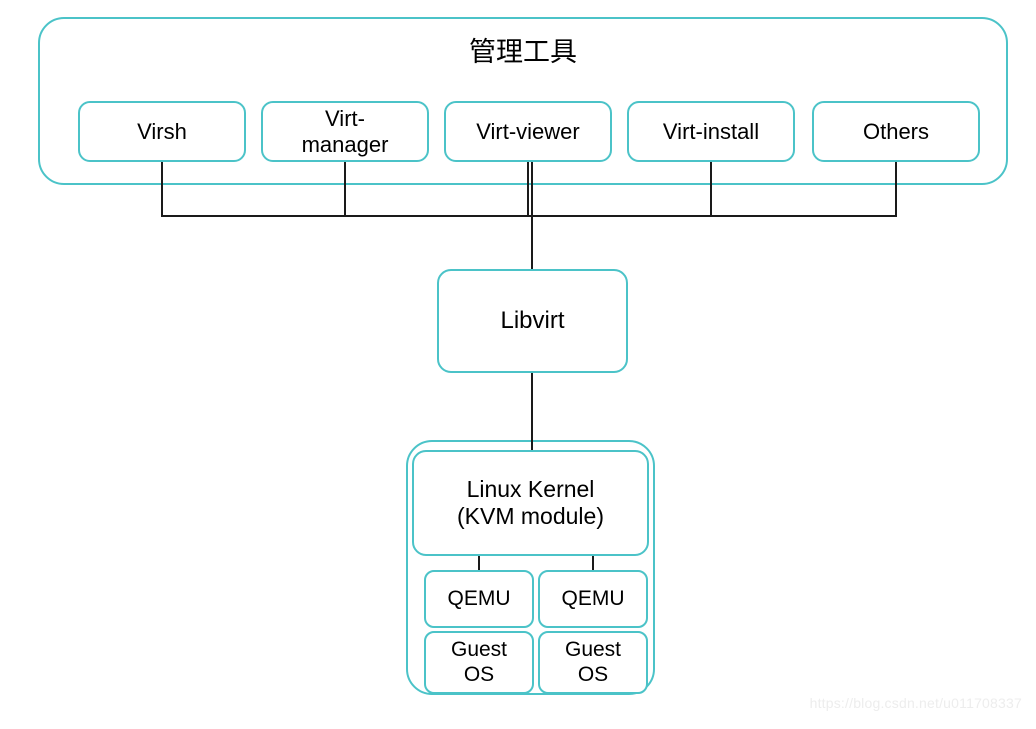 This screenshot has width=1036, height=729. Describe the element at coordinates (523, 52) in the screenshot. I see `management-tools-title: 管理工具` at that location.